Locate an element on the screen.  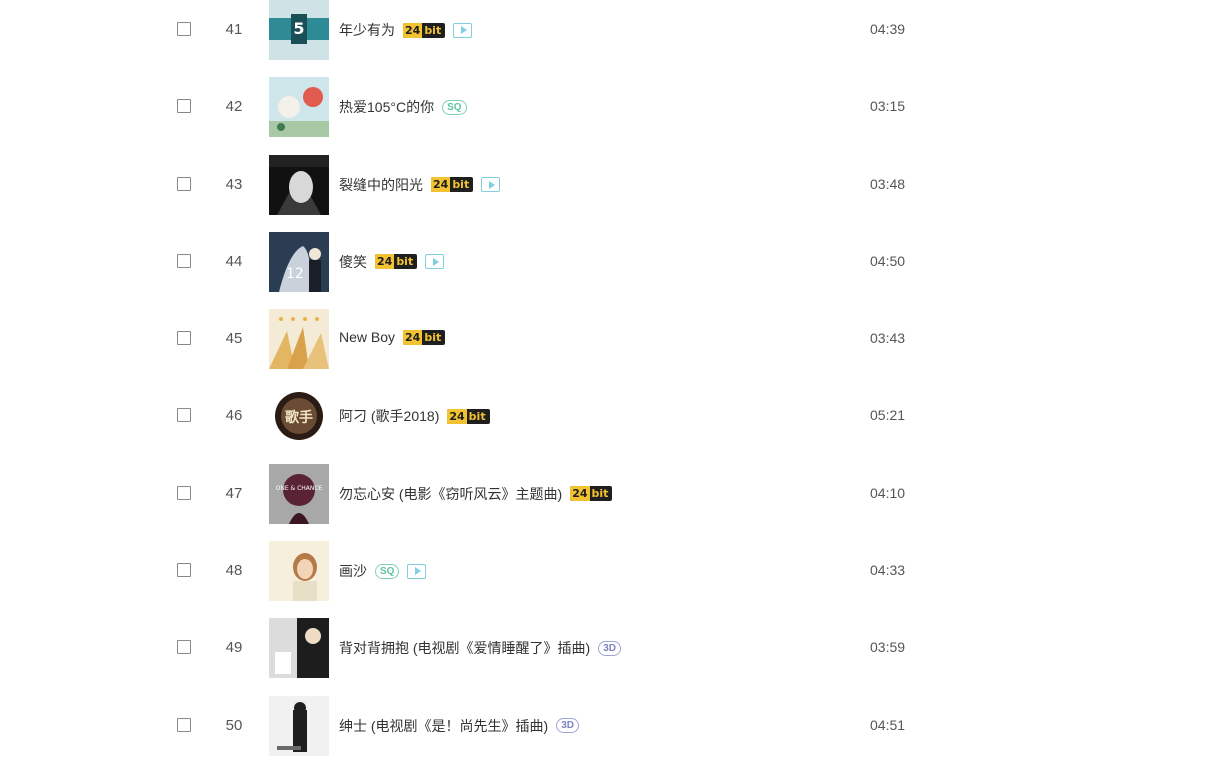
song-row: 50 绅士 (电视剧《是！尚先生》插曲) 3D 04:51 is located at coordinates (616, 726).